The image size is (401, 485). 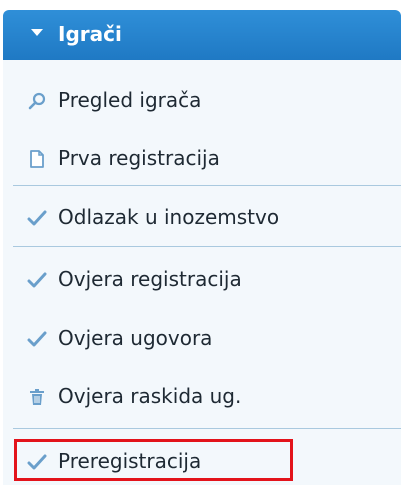 I want to click on trash-icon, so click(x=37, y=397).